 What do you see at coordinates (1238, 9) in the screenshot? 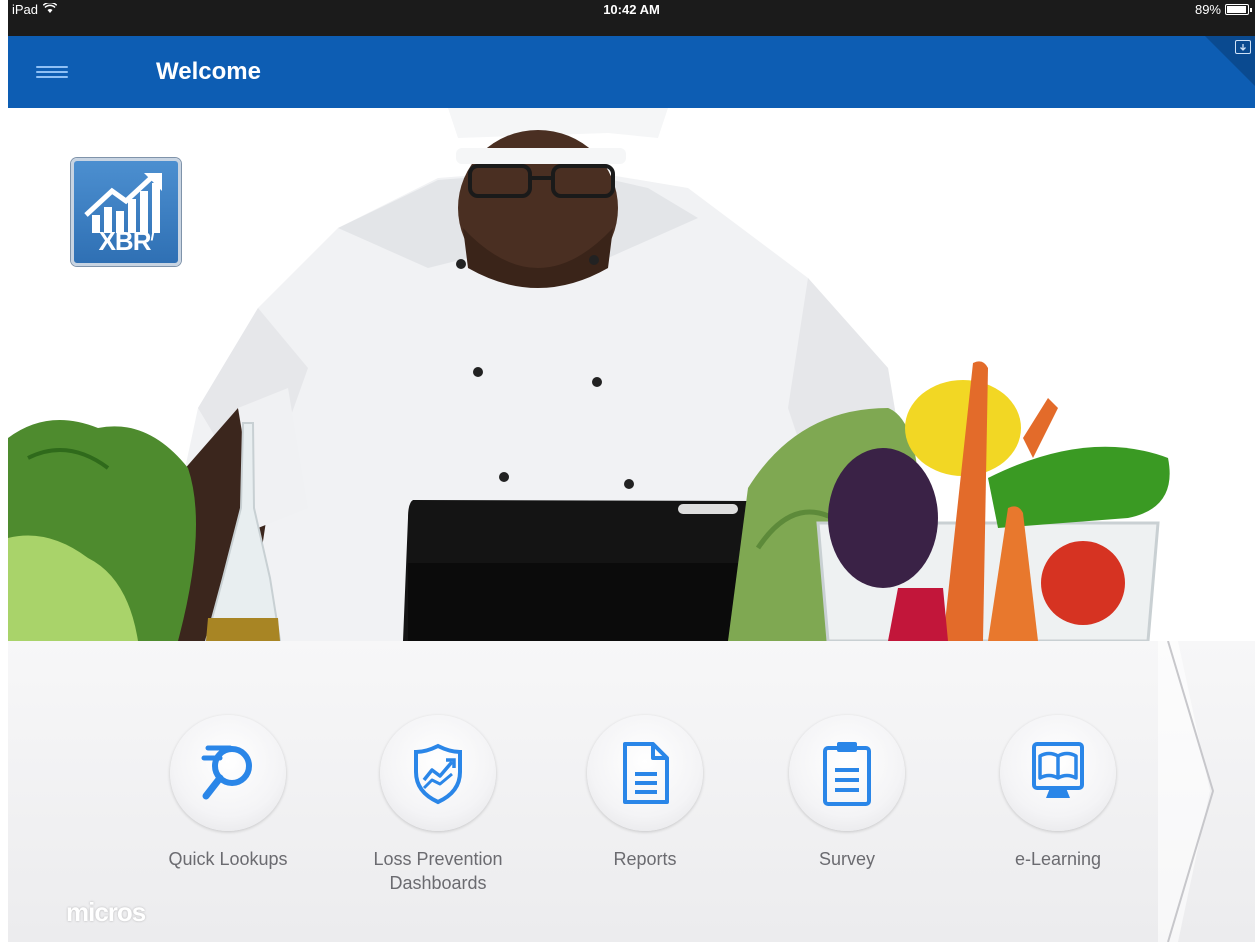
I see `battery-icon` at bounding box center [1238, 9].